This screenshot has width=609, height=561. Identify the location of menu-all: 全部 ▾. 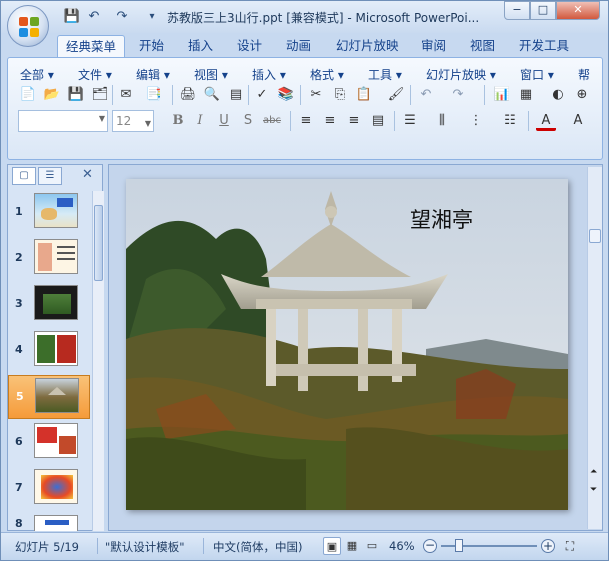
(37, 74).